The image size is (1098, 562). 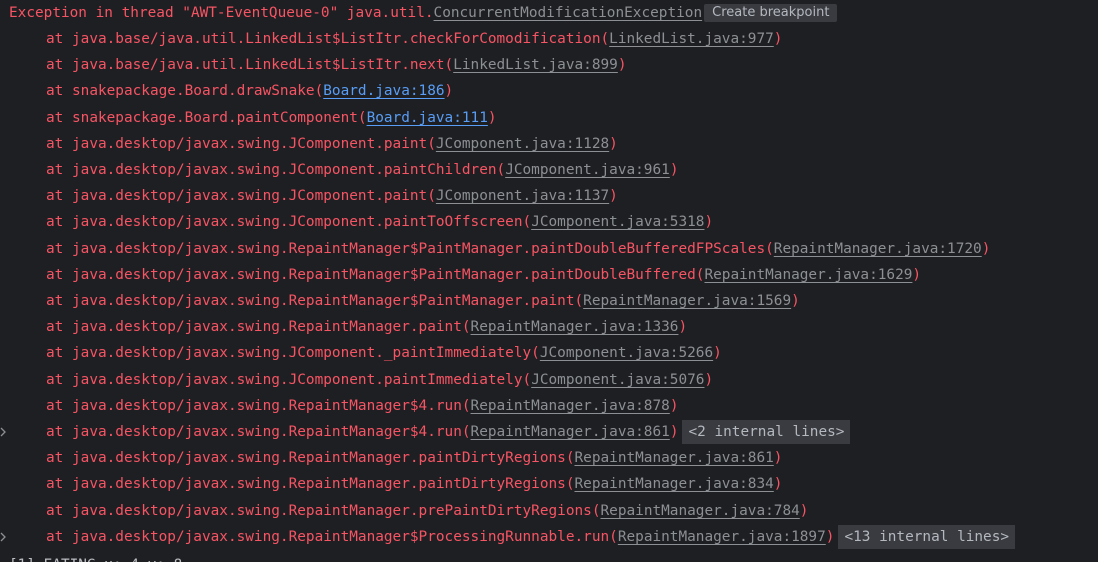 I want to click on source-link-library: LinkedList.java:899, so click(x=535, y=65).